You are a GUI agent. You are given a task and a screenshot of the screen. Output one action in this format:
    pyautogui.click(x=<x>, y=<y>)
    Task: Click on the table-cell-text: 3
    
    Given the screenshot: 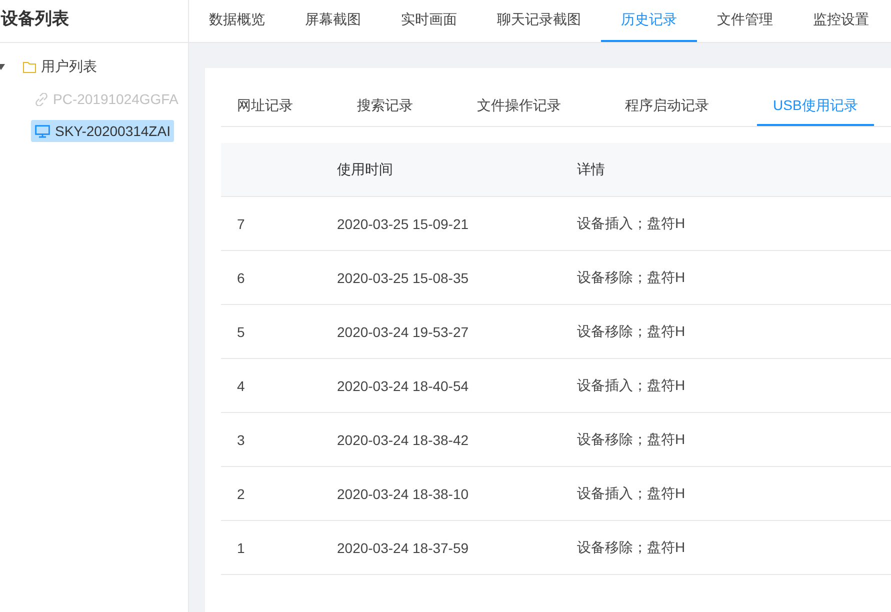 What is the action you would take?
    pyautogui.click(x=241, y=440)
    